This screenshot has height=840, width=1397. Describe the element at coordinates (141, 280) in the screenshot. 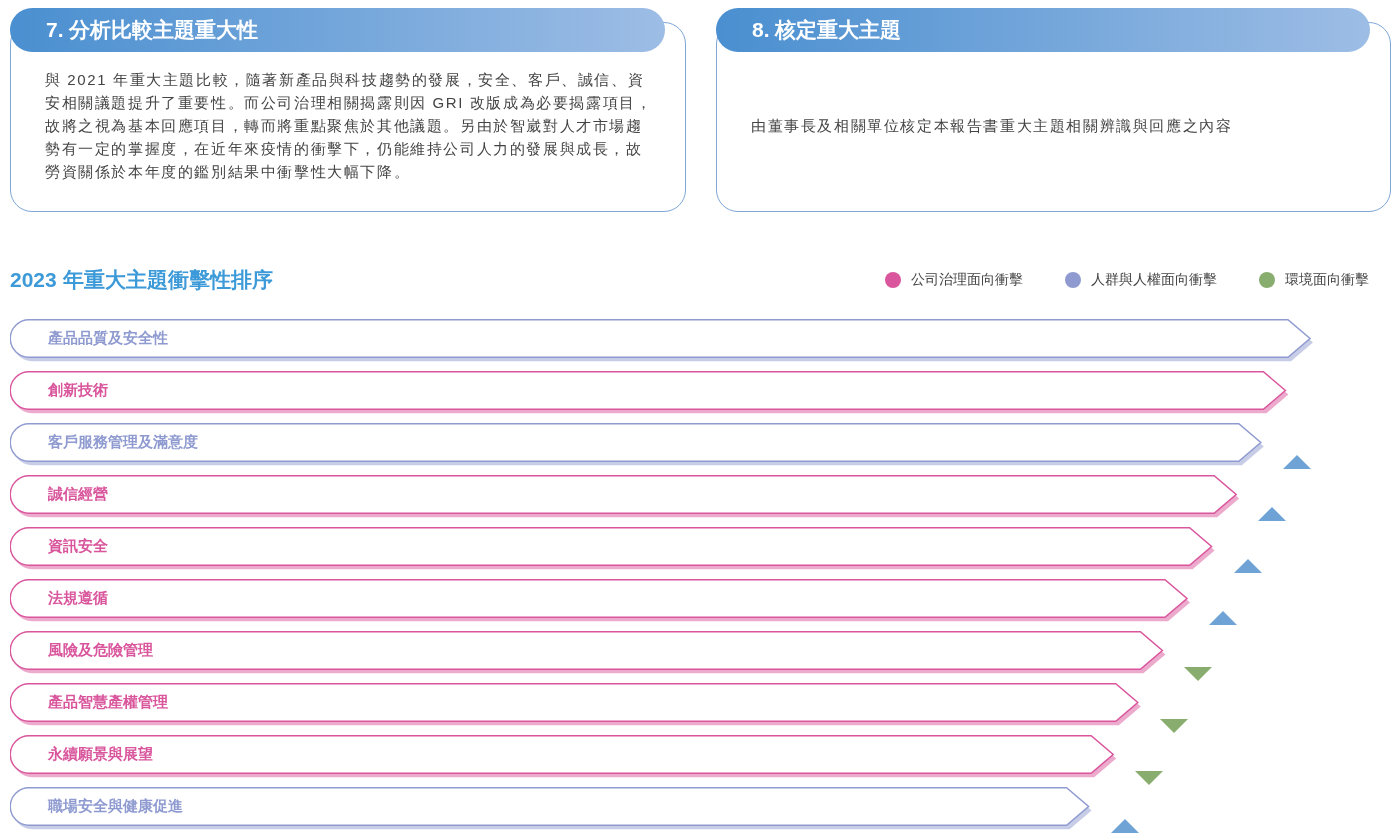

I see `section-title: 2023 年重大主題衝擊性排序` at that location.